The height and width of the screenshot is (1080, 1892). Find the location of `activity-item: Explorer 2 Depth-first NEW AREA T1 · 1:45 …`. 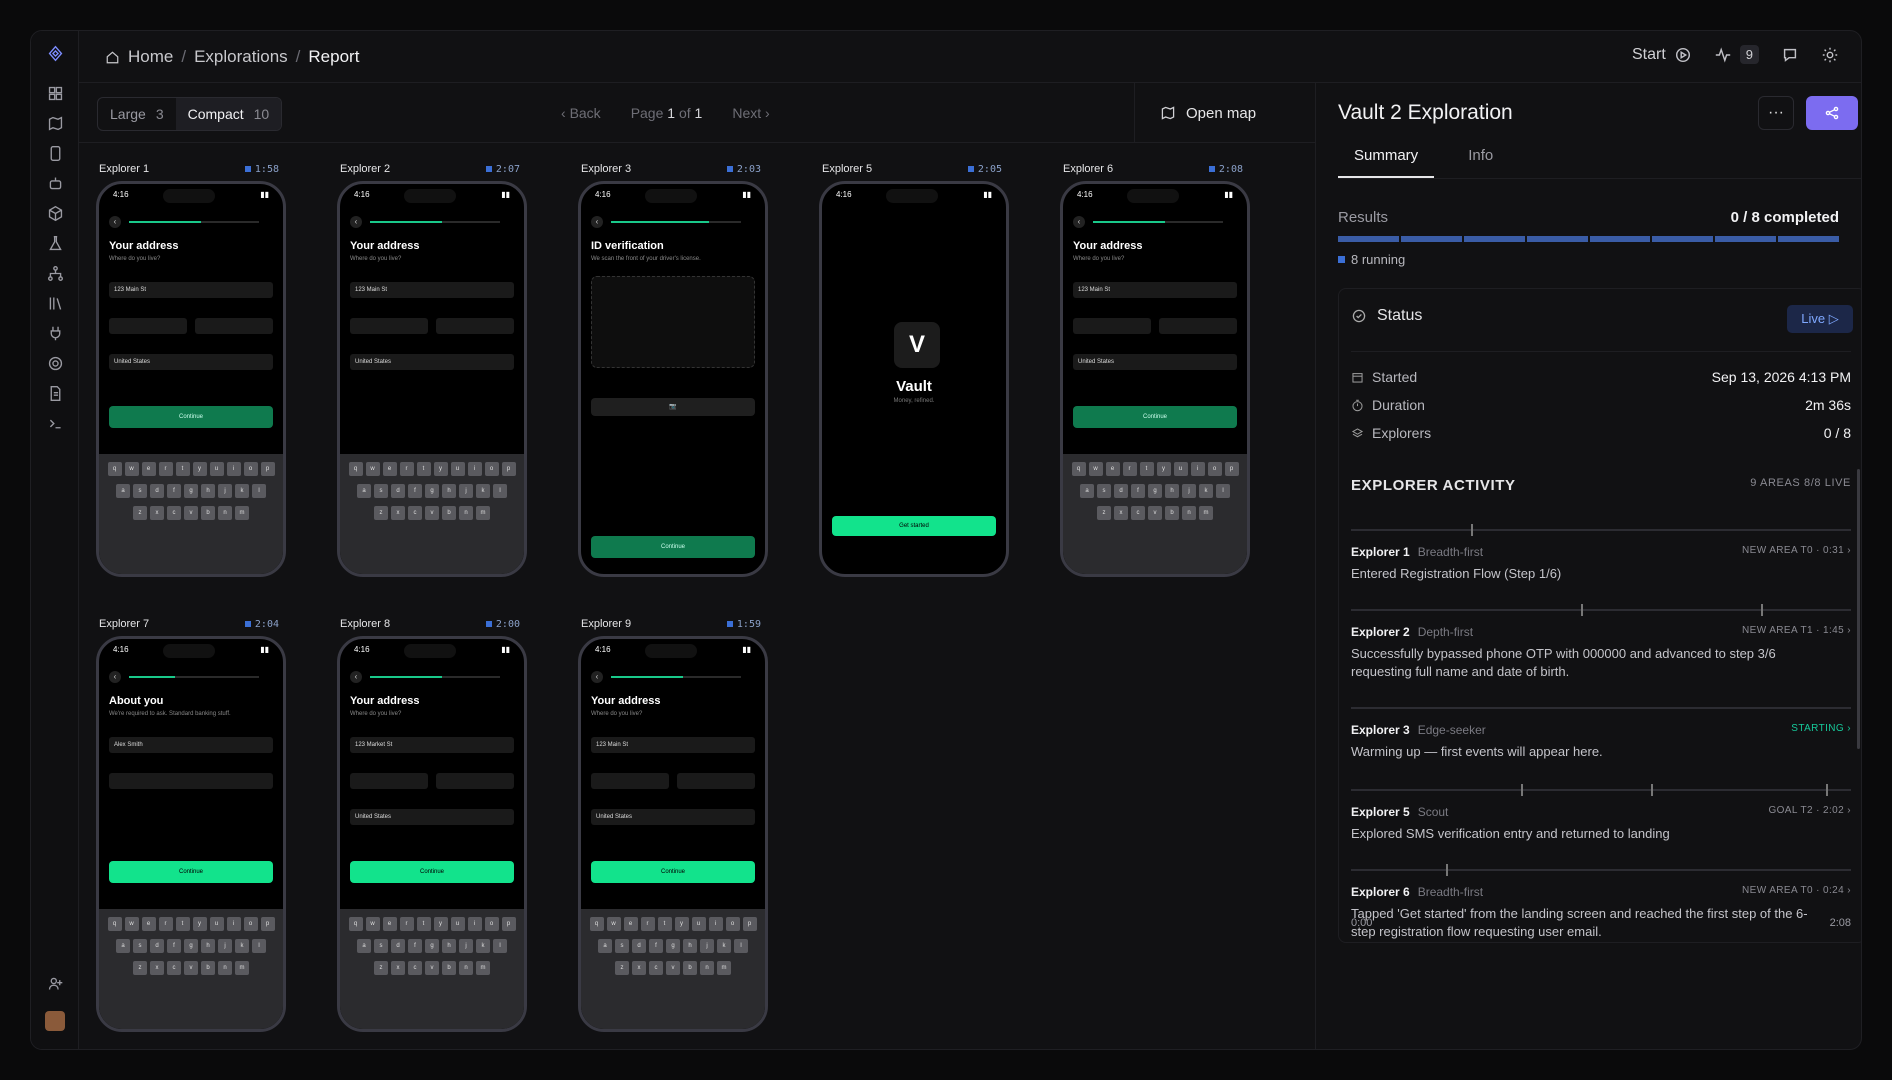

activity-item: Explorer 2 Depth-first NEW AREA T1 · 1:45 … is located at coordinates (1601, 642).